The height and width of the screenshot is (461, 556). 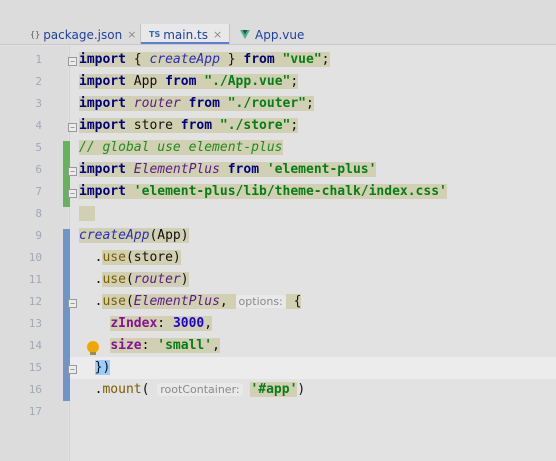 I want to click on line-number: 3, so click(x=38, y=103).